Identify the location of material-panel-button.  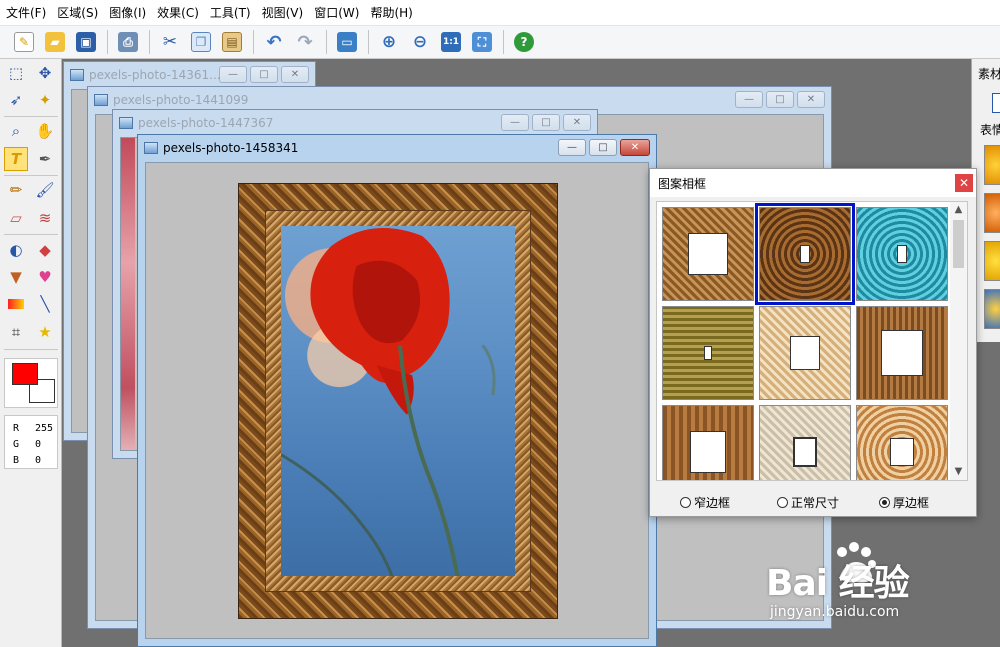
(996, 103).